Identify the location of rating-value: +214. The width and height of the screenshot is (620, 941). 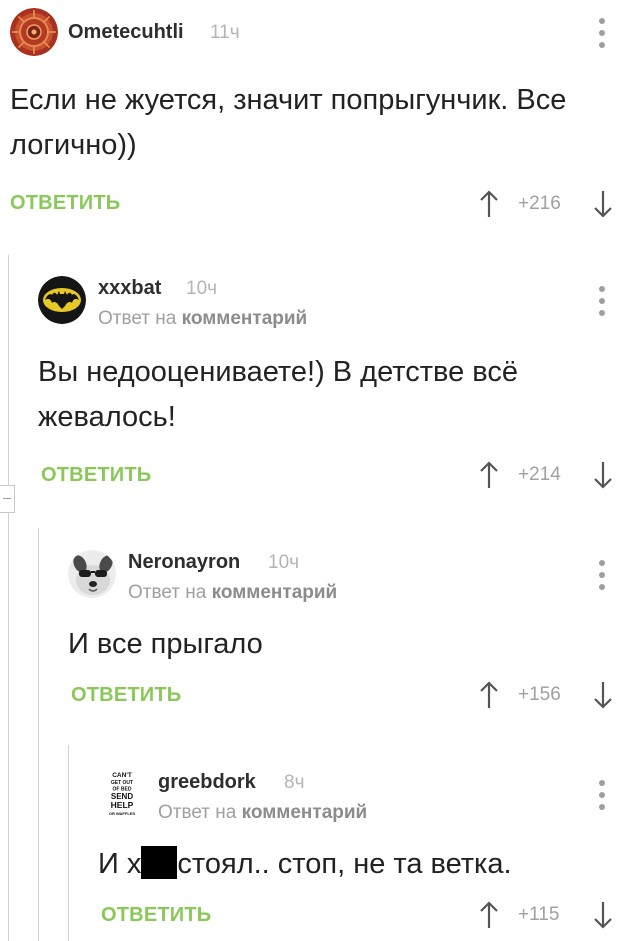
(539, 474).